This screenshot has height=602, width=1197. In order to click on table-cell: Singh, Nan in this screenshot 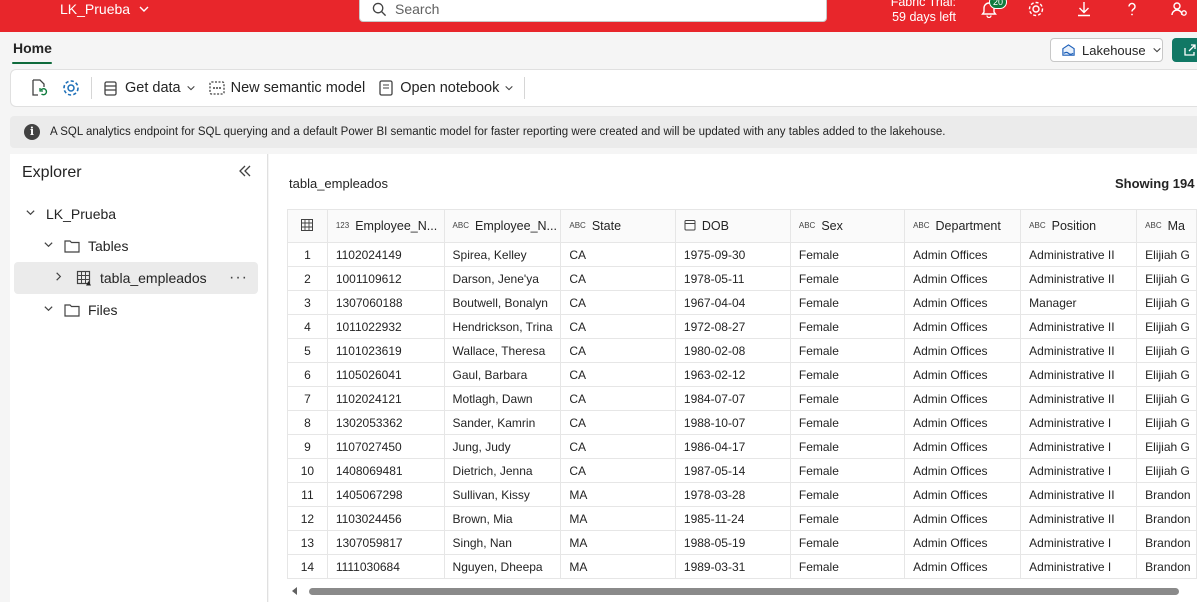, I will do `click(502, 542)`.